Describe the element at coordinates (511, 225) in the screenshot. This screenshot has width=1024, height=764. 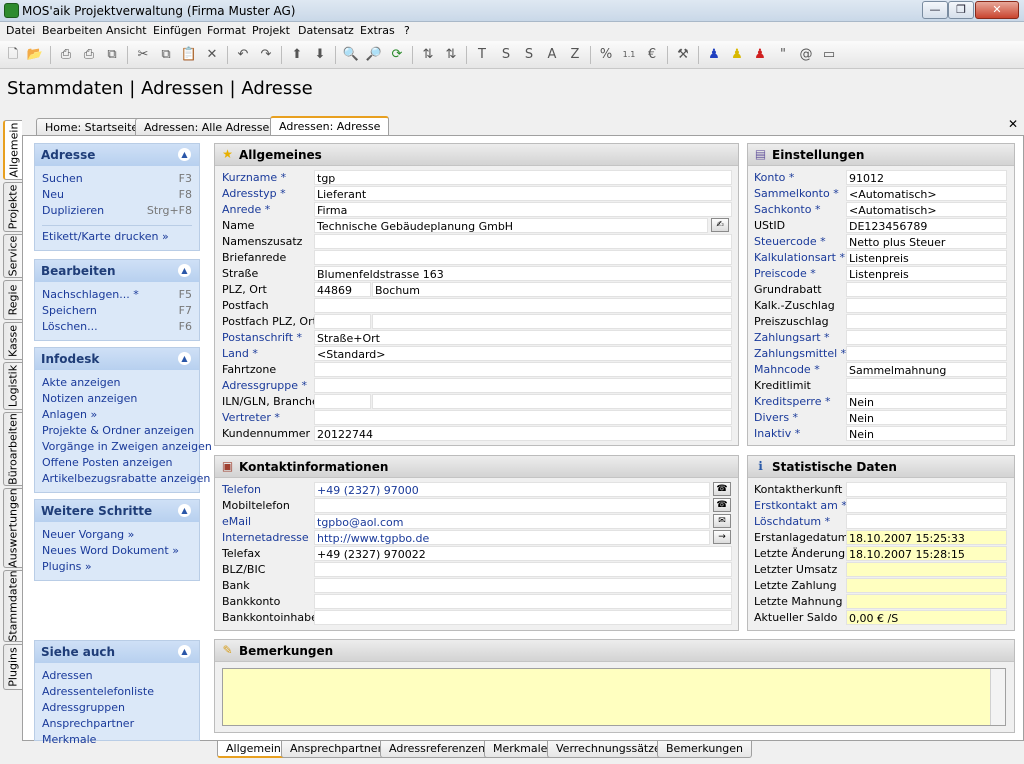
I see `field-name-input: Technische Gebäudeplanung GmbH` at that location.